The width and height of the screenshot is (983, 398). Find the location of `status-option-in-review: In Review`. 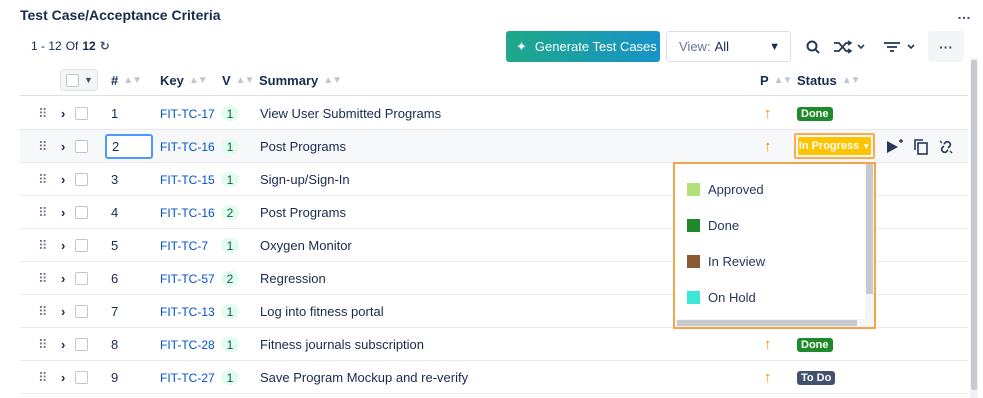

status-option-in-review: In Review is located at coordinates (726, 261).